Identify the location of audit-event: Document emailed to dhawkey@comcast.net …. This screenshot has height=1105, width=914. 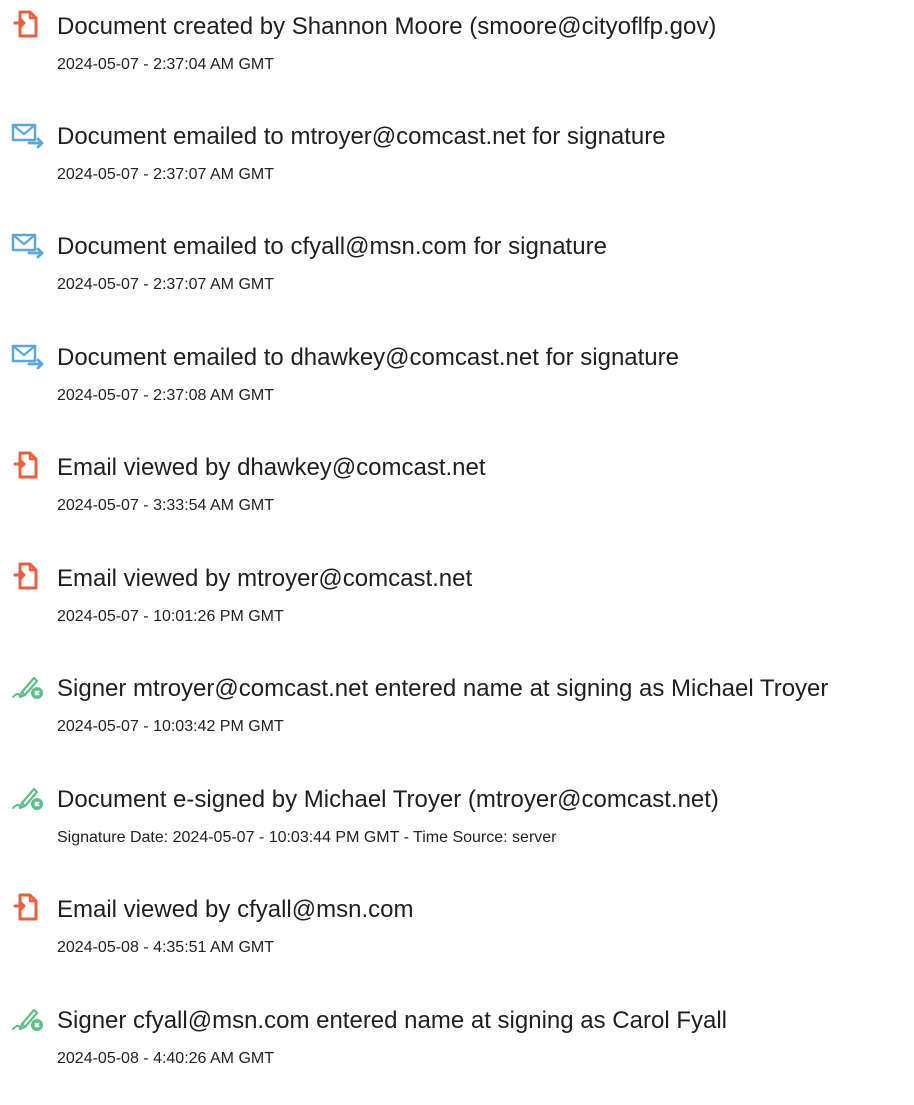
(457, 376).